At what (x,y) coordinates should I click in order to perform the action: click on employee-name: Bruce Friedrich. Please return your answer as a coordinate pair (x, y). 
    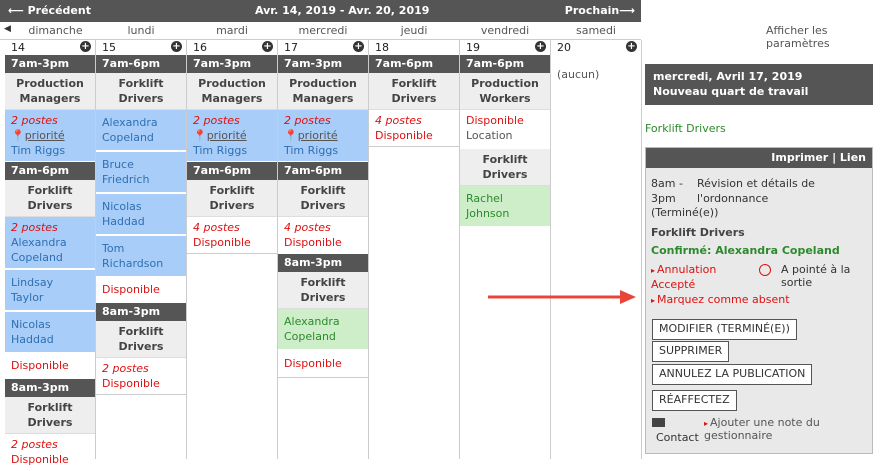
    Looking at the image, I should click on (141, 172).